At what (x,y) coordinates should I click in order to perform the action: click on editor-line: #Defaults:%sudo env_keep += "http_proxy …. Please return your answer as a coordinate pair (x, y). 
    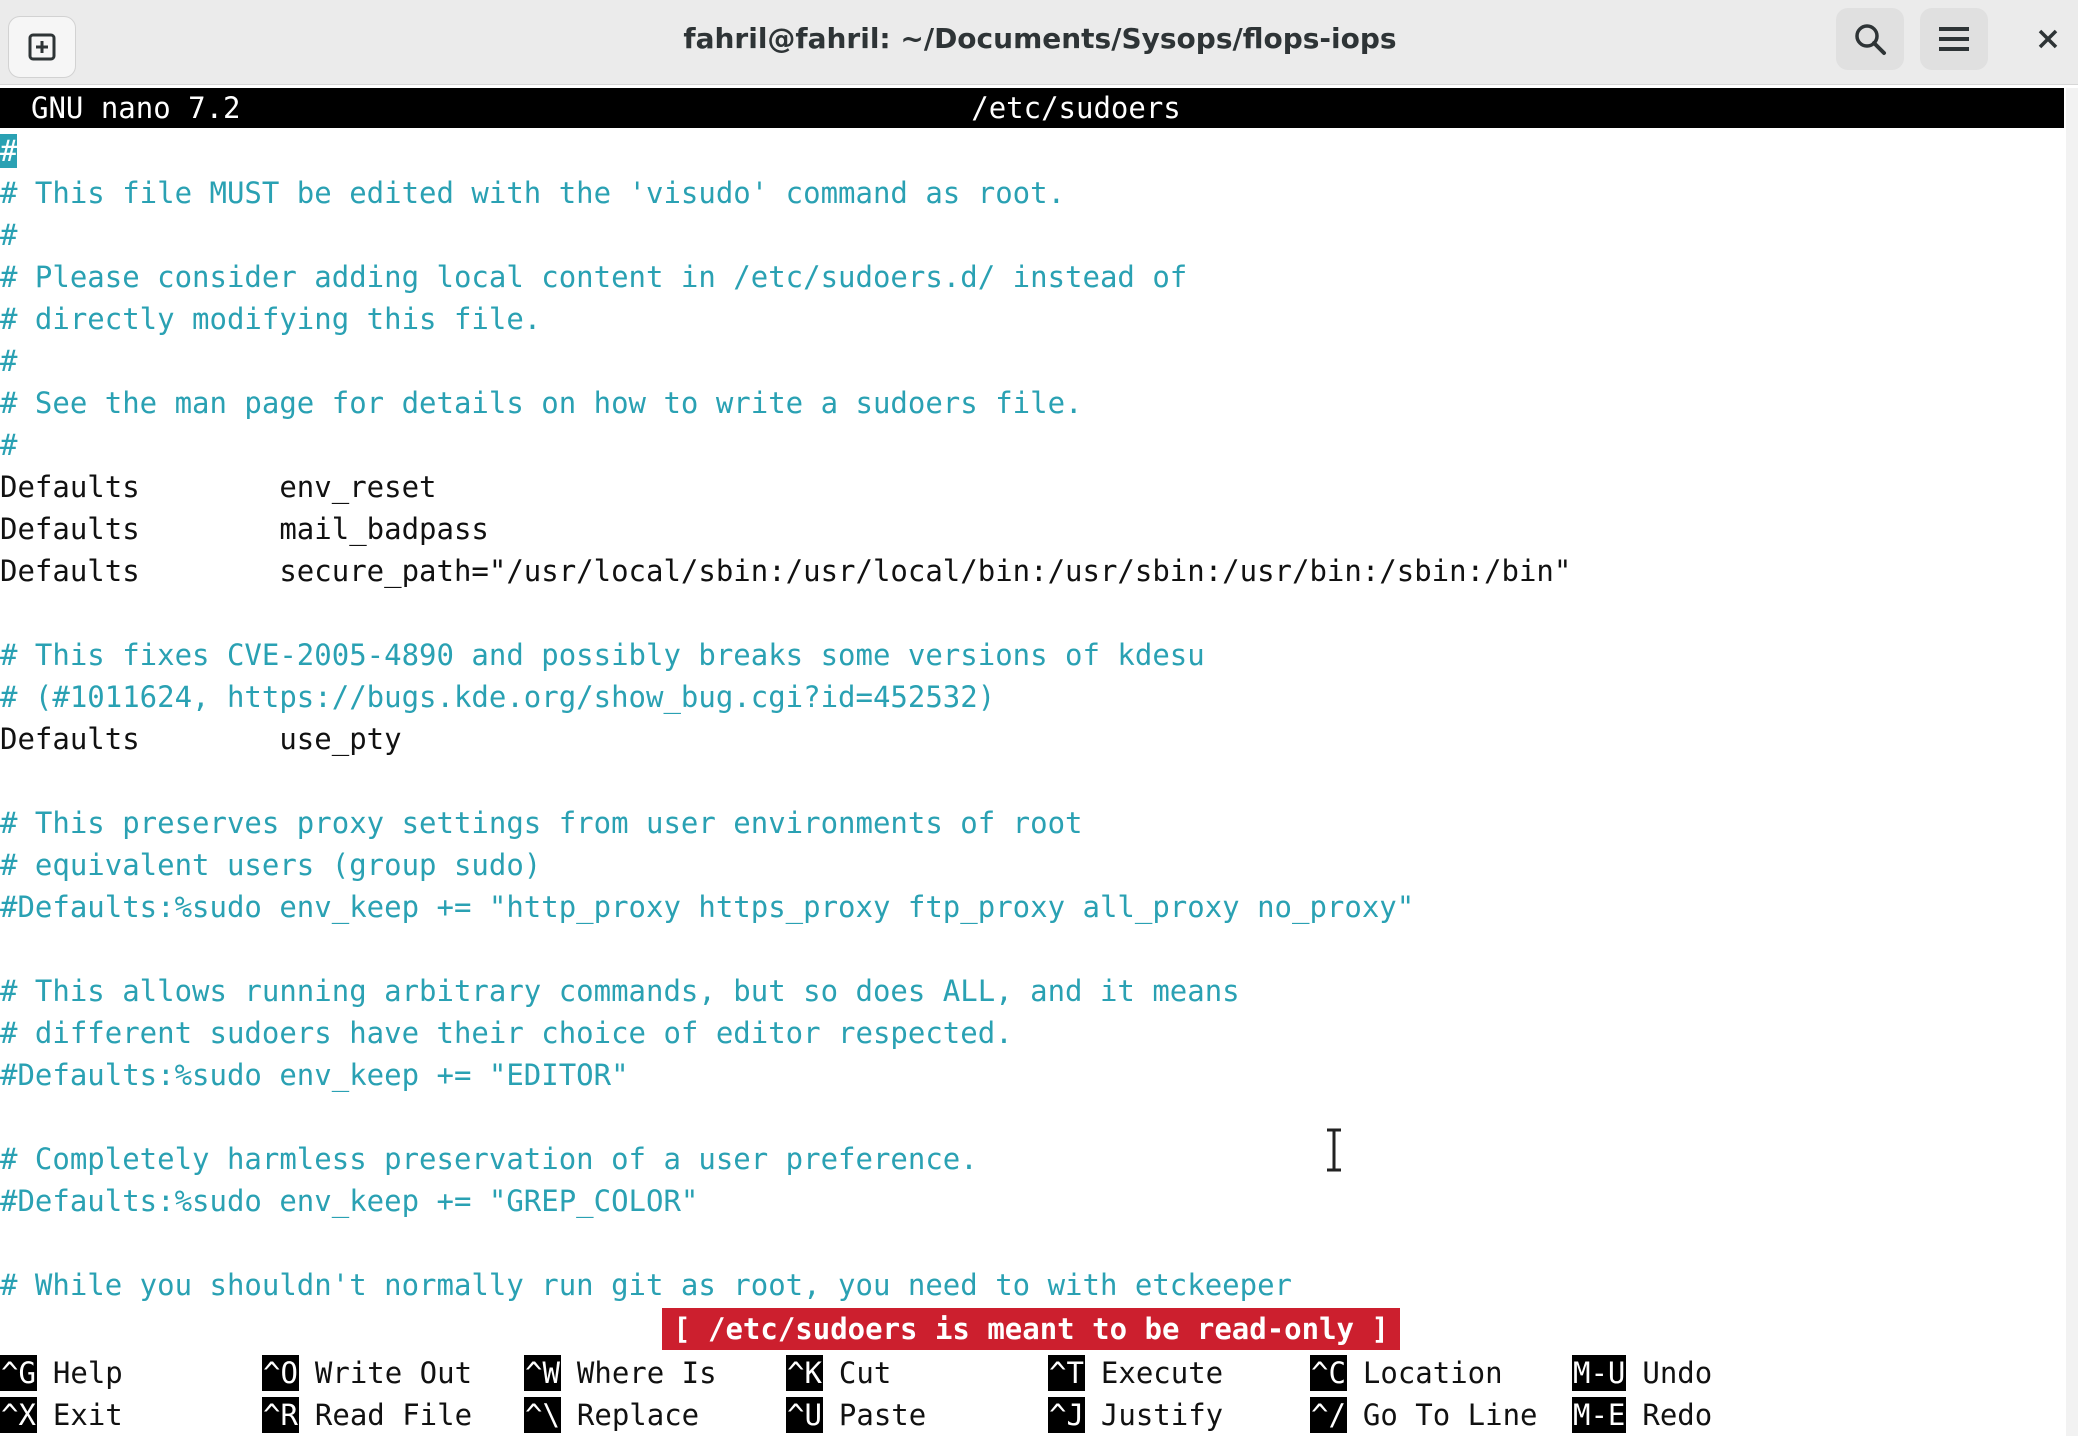
    Looking at the image, I should click on (707, 907).